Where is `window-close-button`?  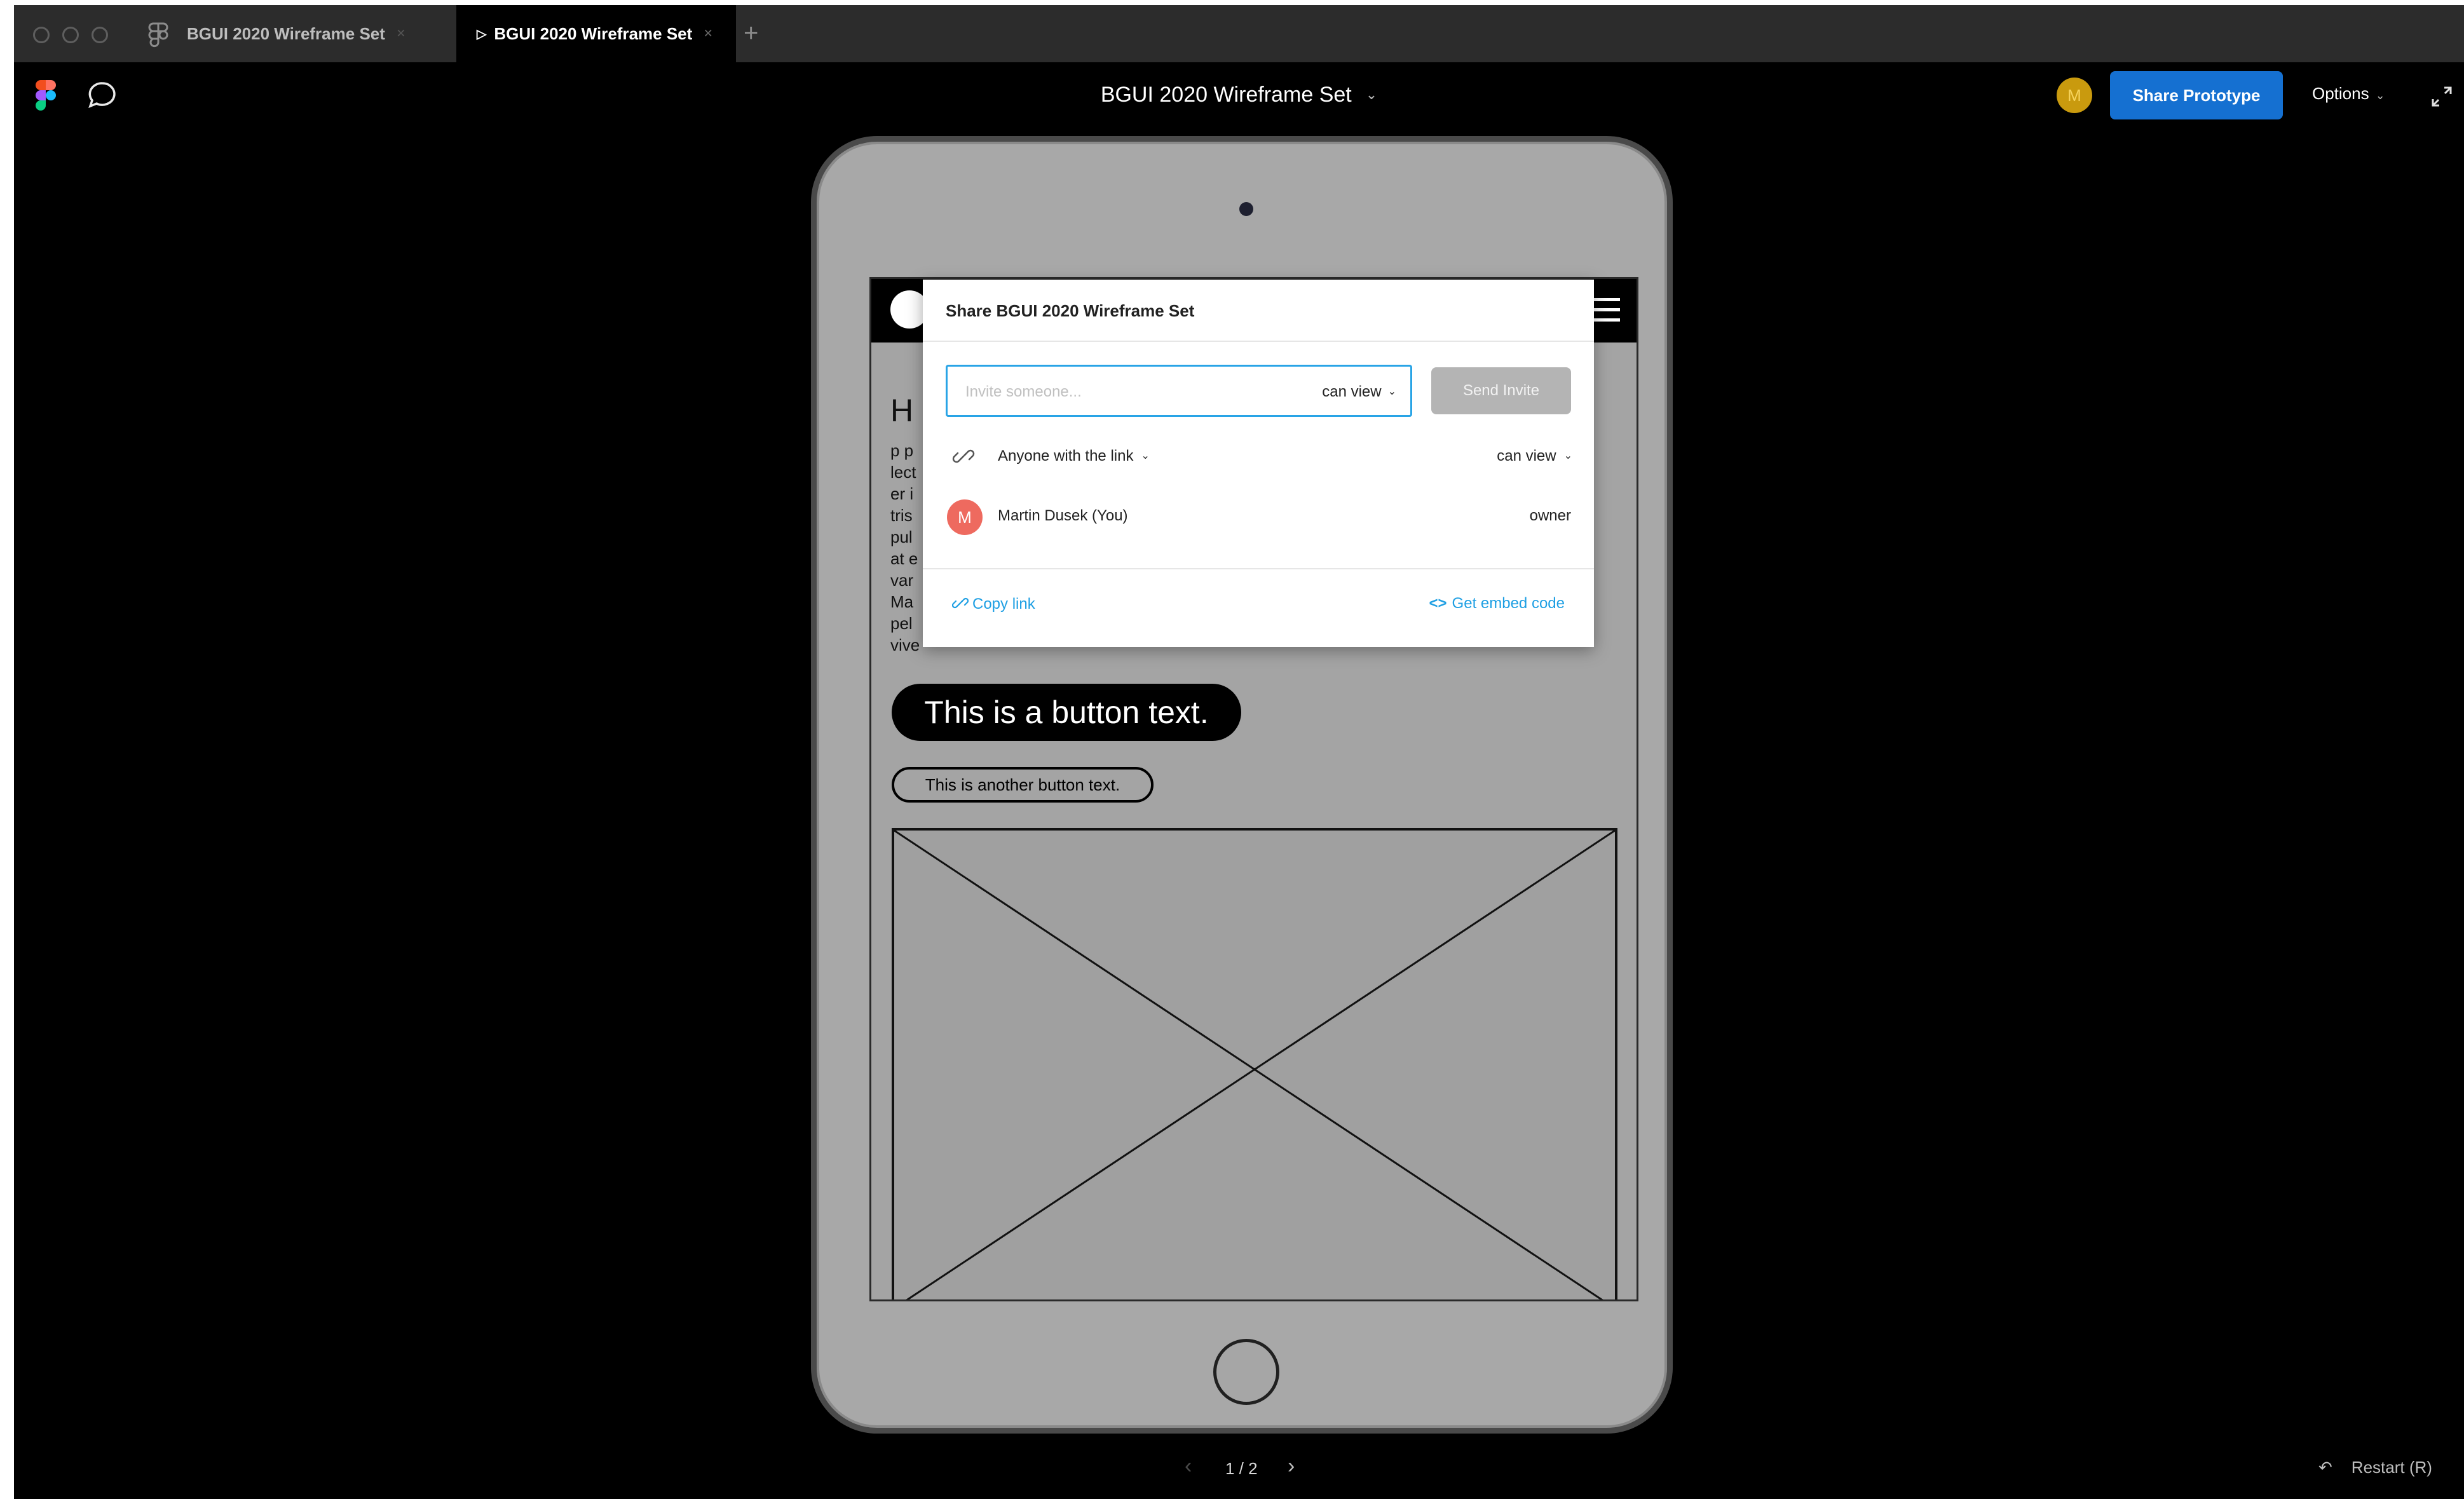
window-close-button is located at coordinates (41, 35).